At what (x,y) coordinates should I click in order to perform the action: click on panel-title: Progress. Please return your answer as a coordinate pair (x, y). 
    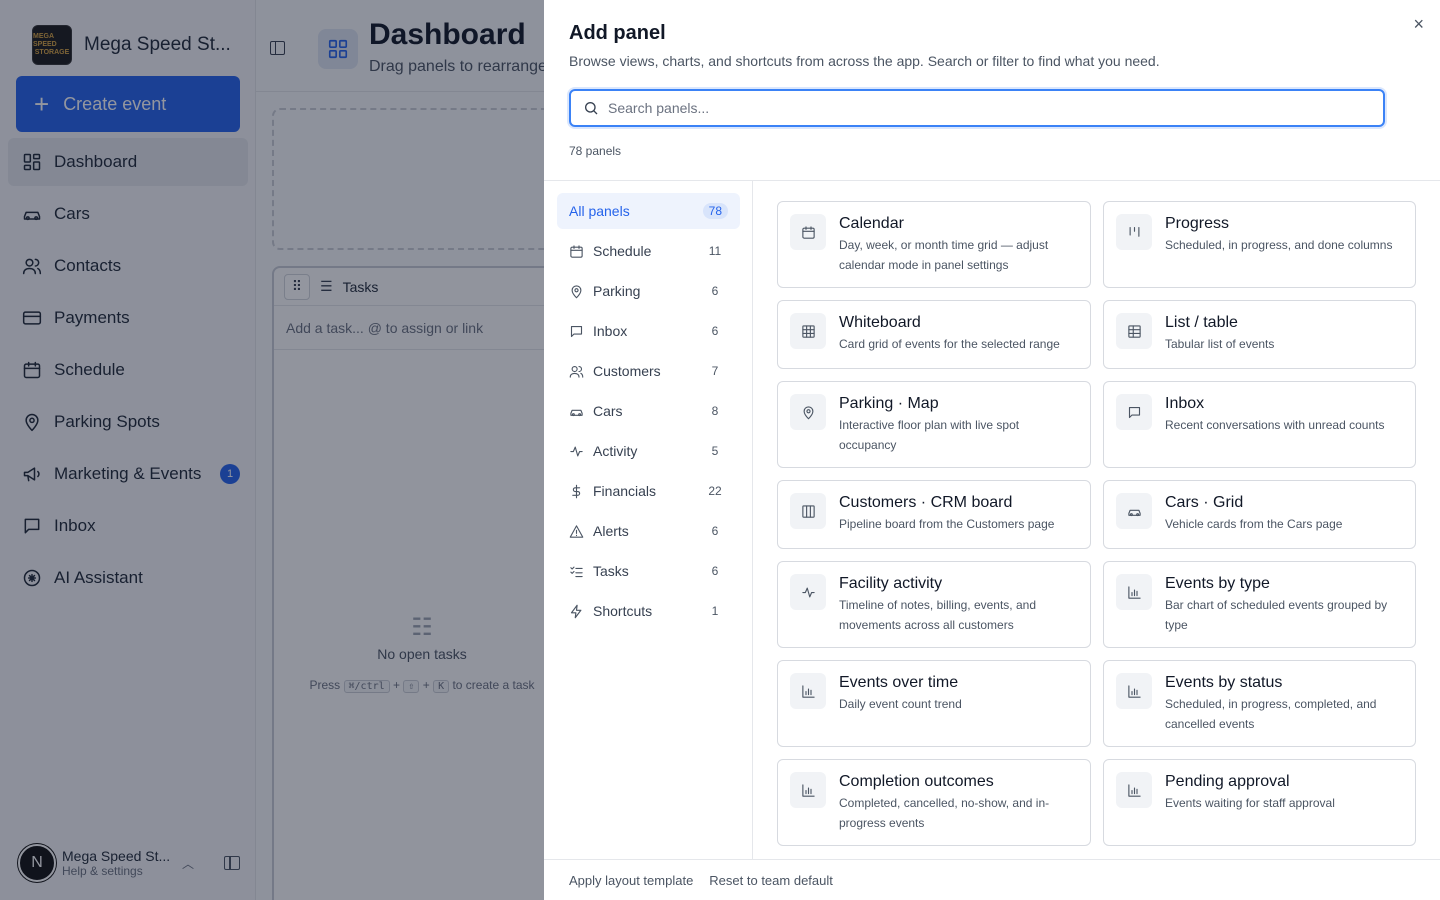
    Looking at the image, I should click on (1197, 223).